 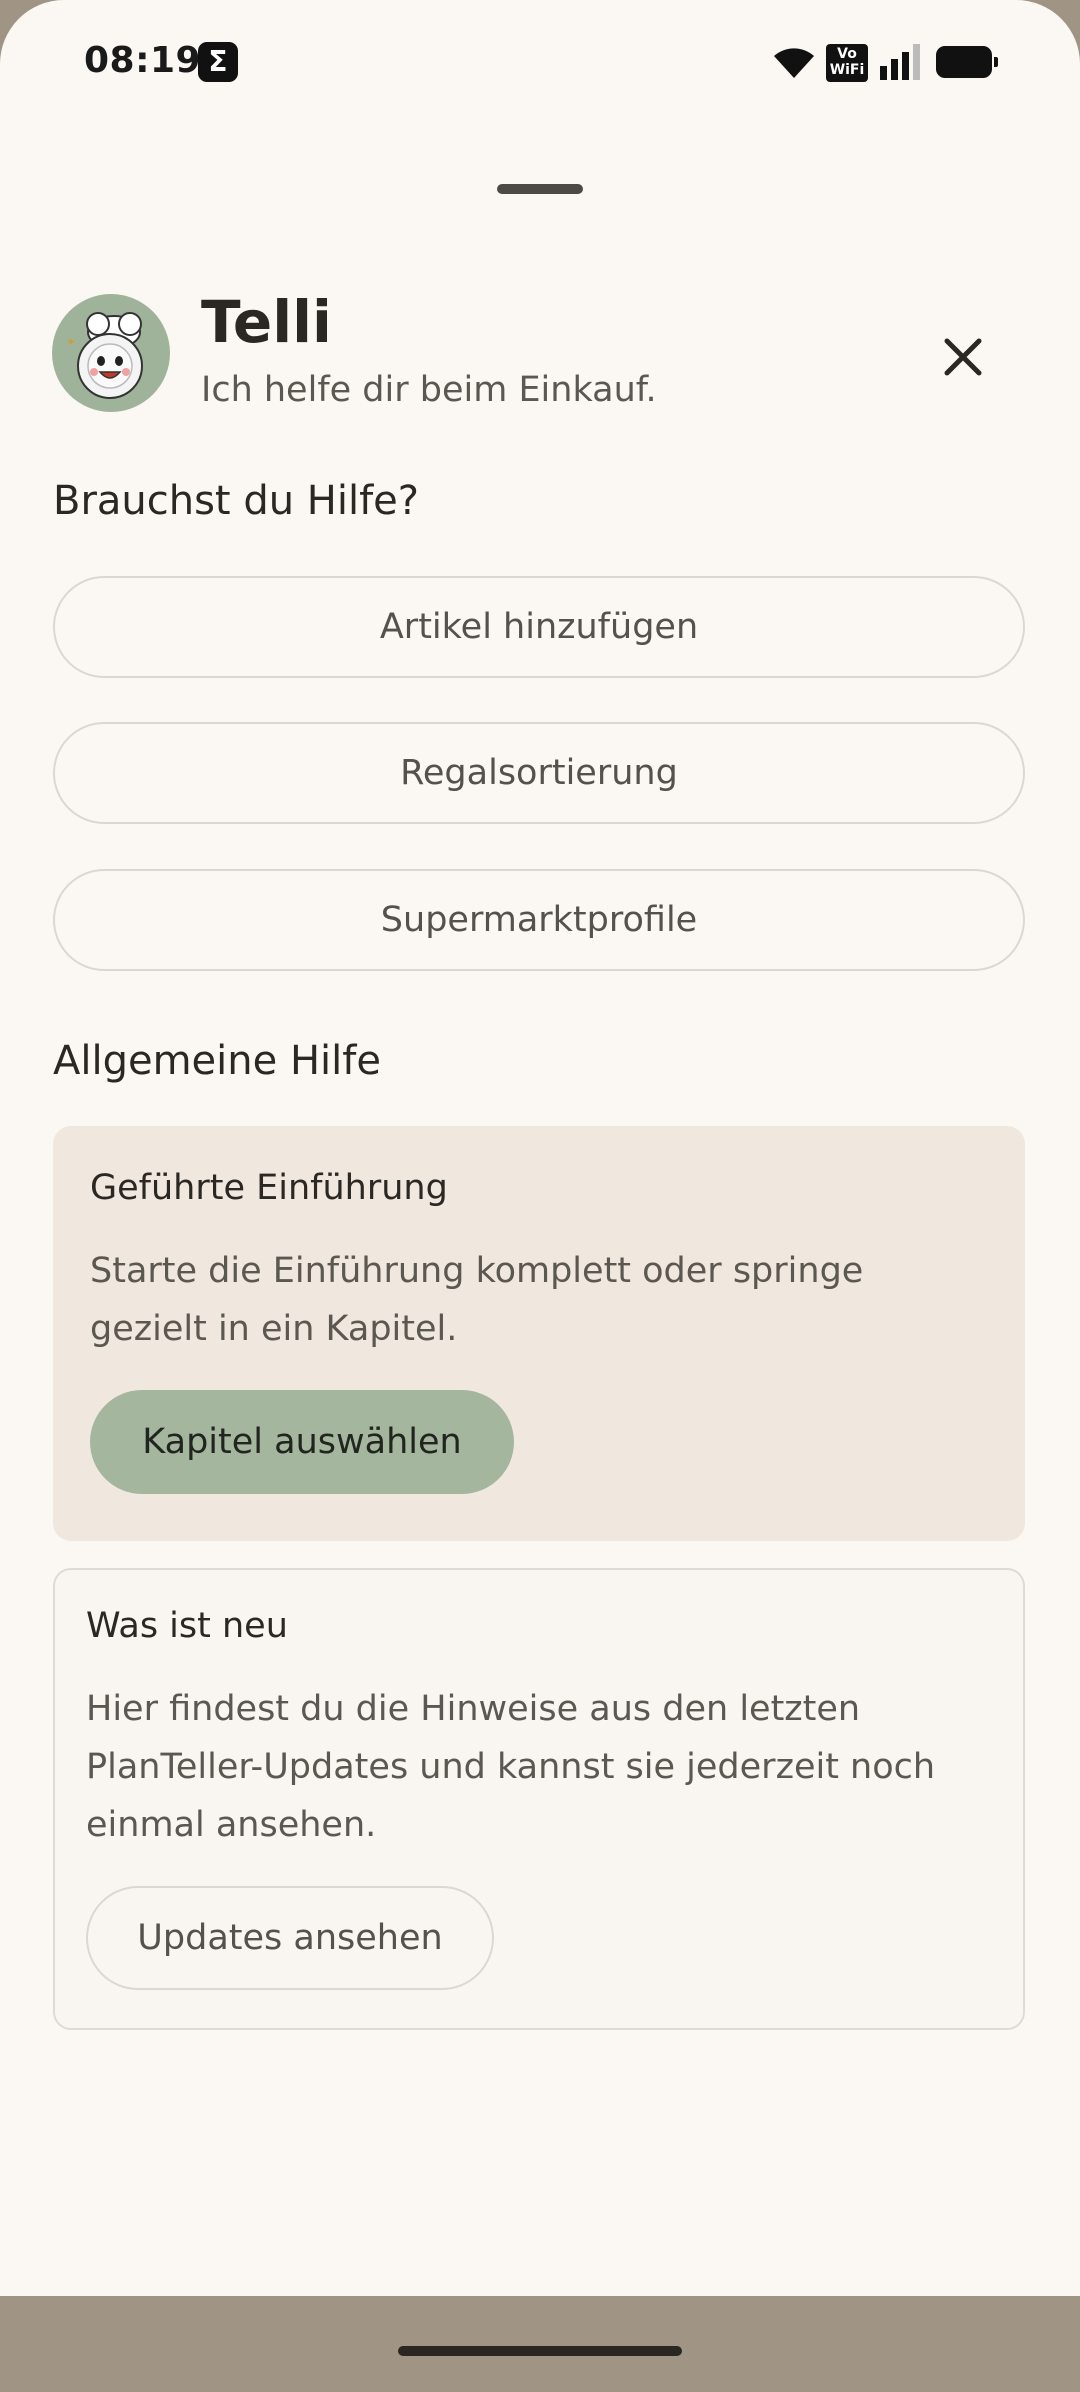 What do you see at coordinates (967, 62) in the screenshot?
I see `battery-icon` at bounding box center [967, 62].